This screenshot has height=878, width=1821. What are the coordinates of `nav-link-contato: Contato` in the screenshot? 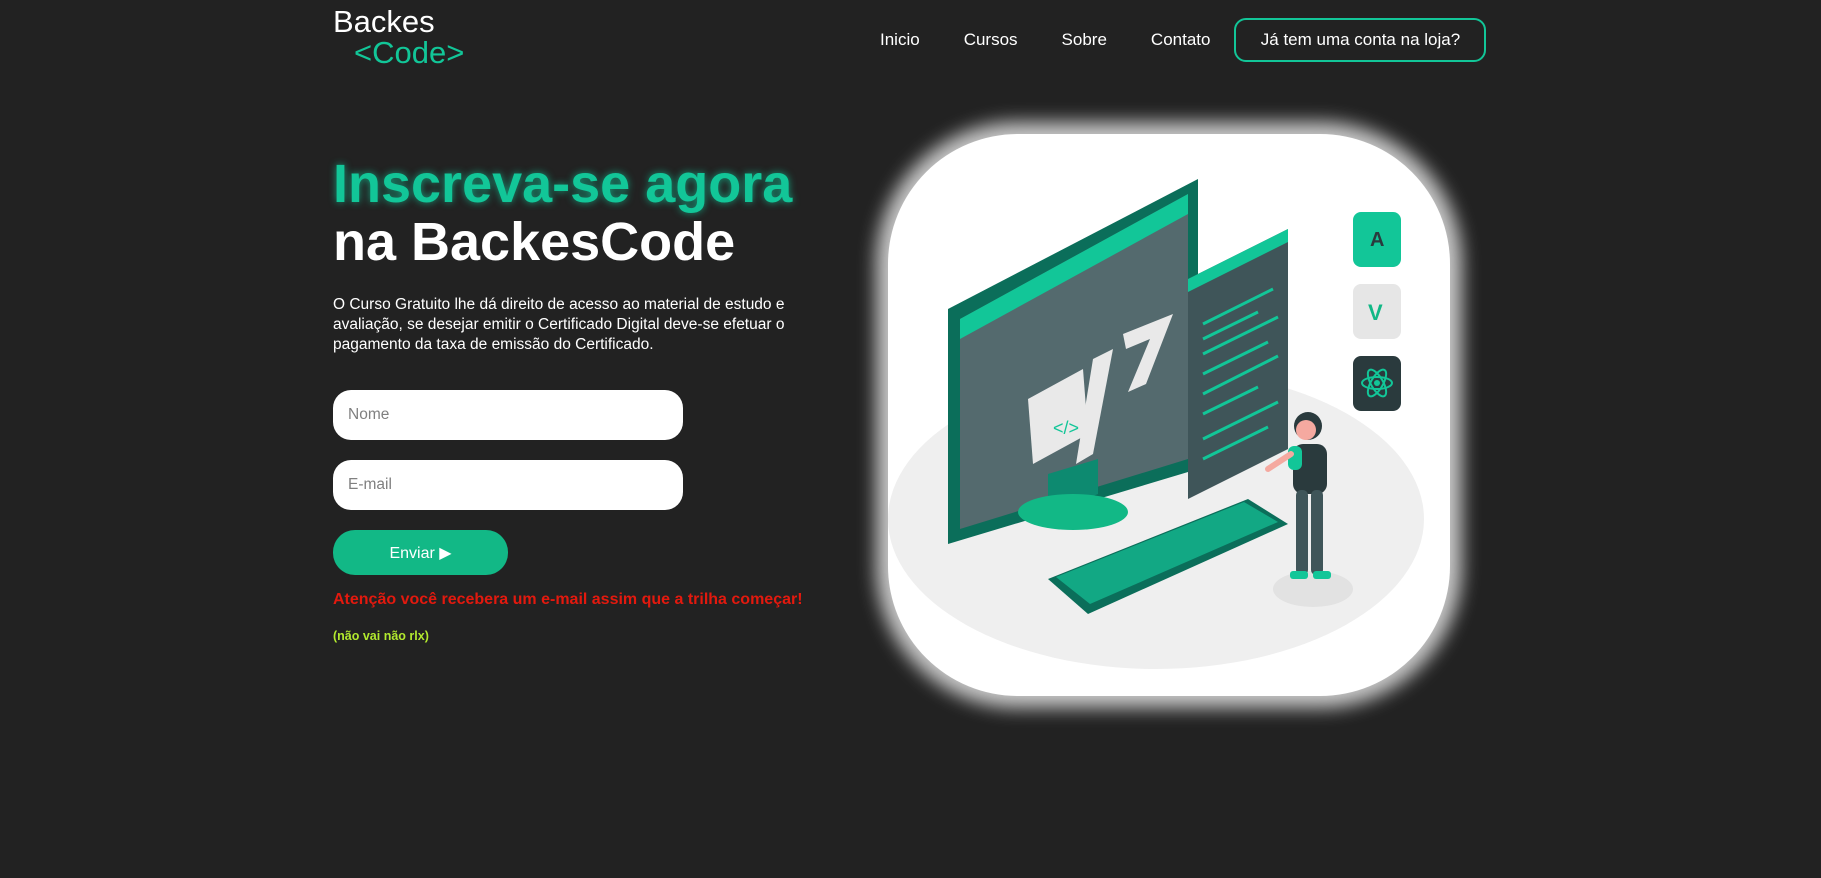 It's located at (1181, 40).